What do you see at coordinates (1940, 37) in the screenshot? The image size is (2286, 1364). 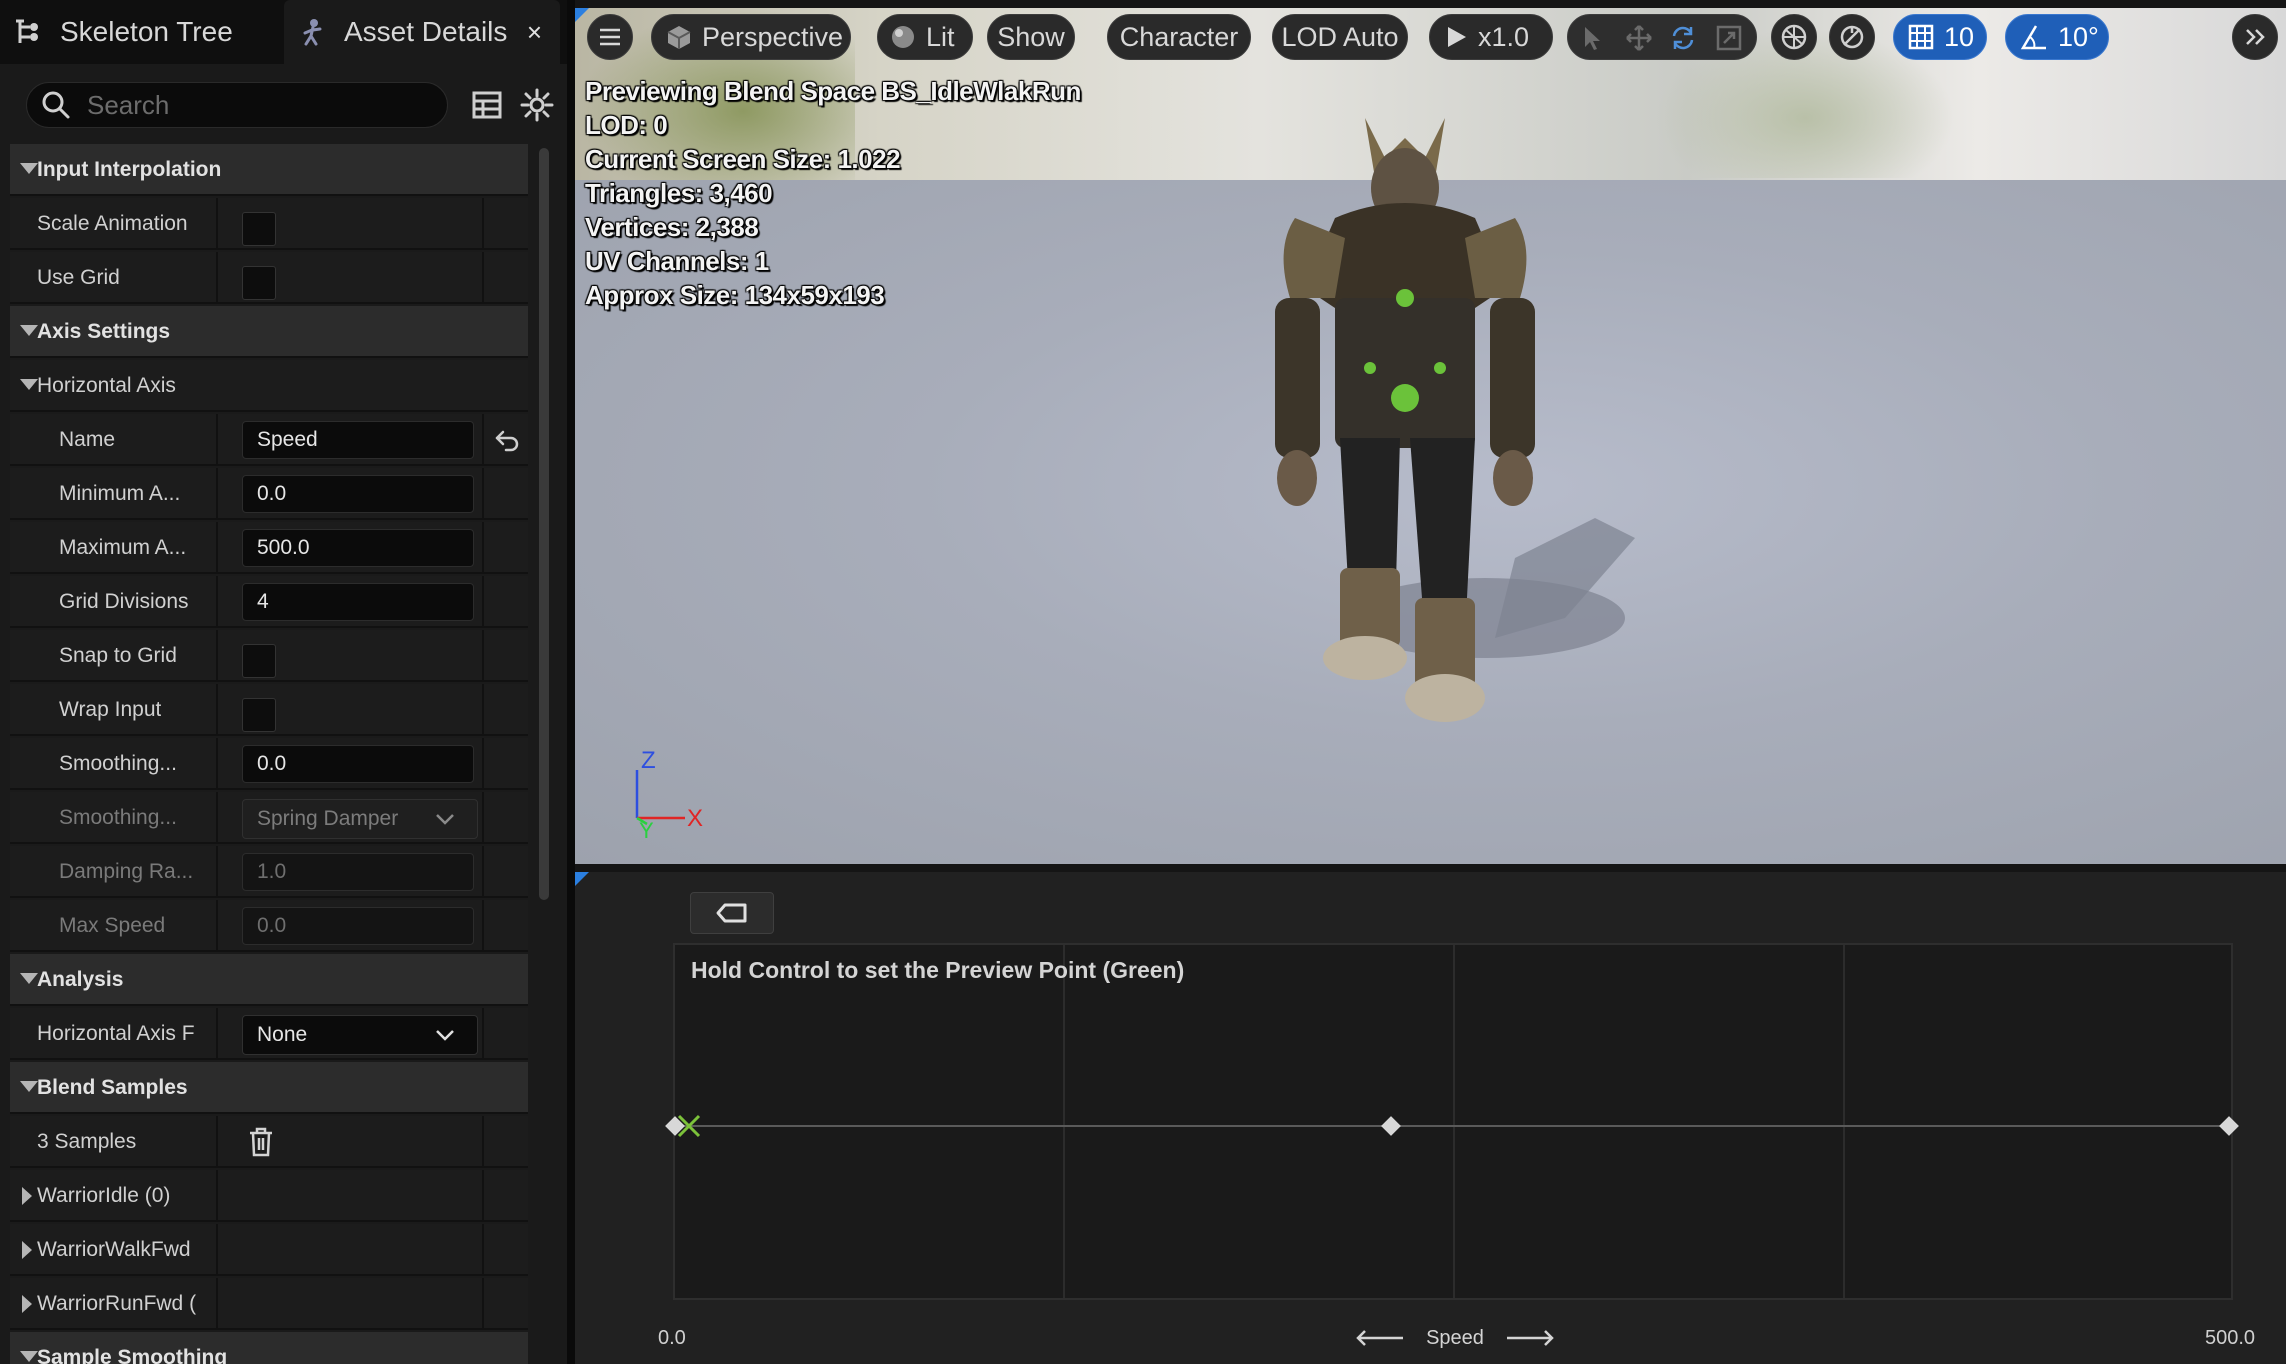 I see `grid-snap-button: 10` at bounding box center [1940, 37].